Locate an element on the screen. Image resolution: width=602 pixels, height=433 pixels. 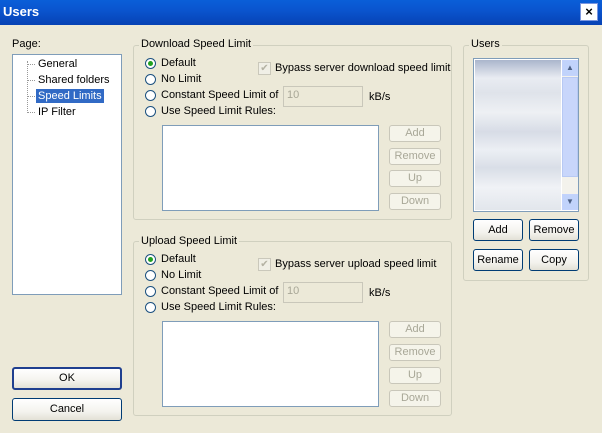
close-icon: × is located at coordinates (589, 11).